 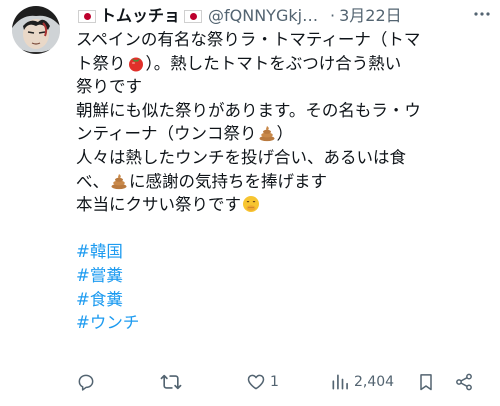 I want to click on heart-icon, so click(x=256, y=382).